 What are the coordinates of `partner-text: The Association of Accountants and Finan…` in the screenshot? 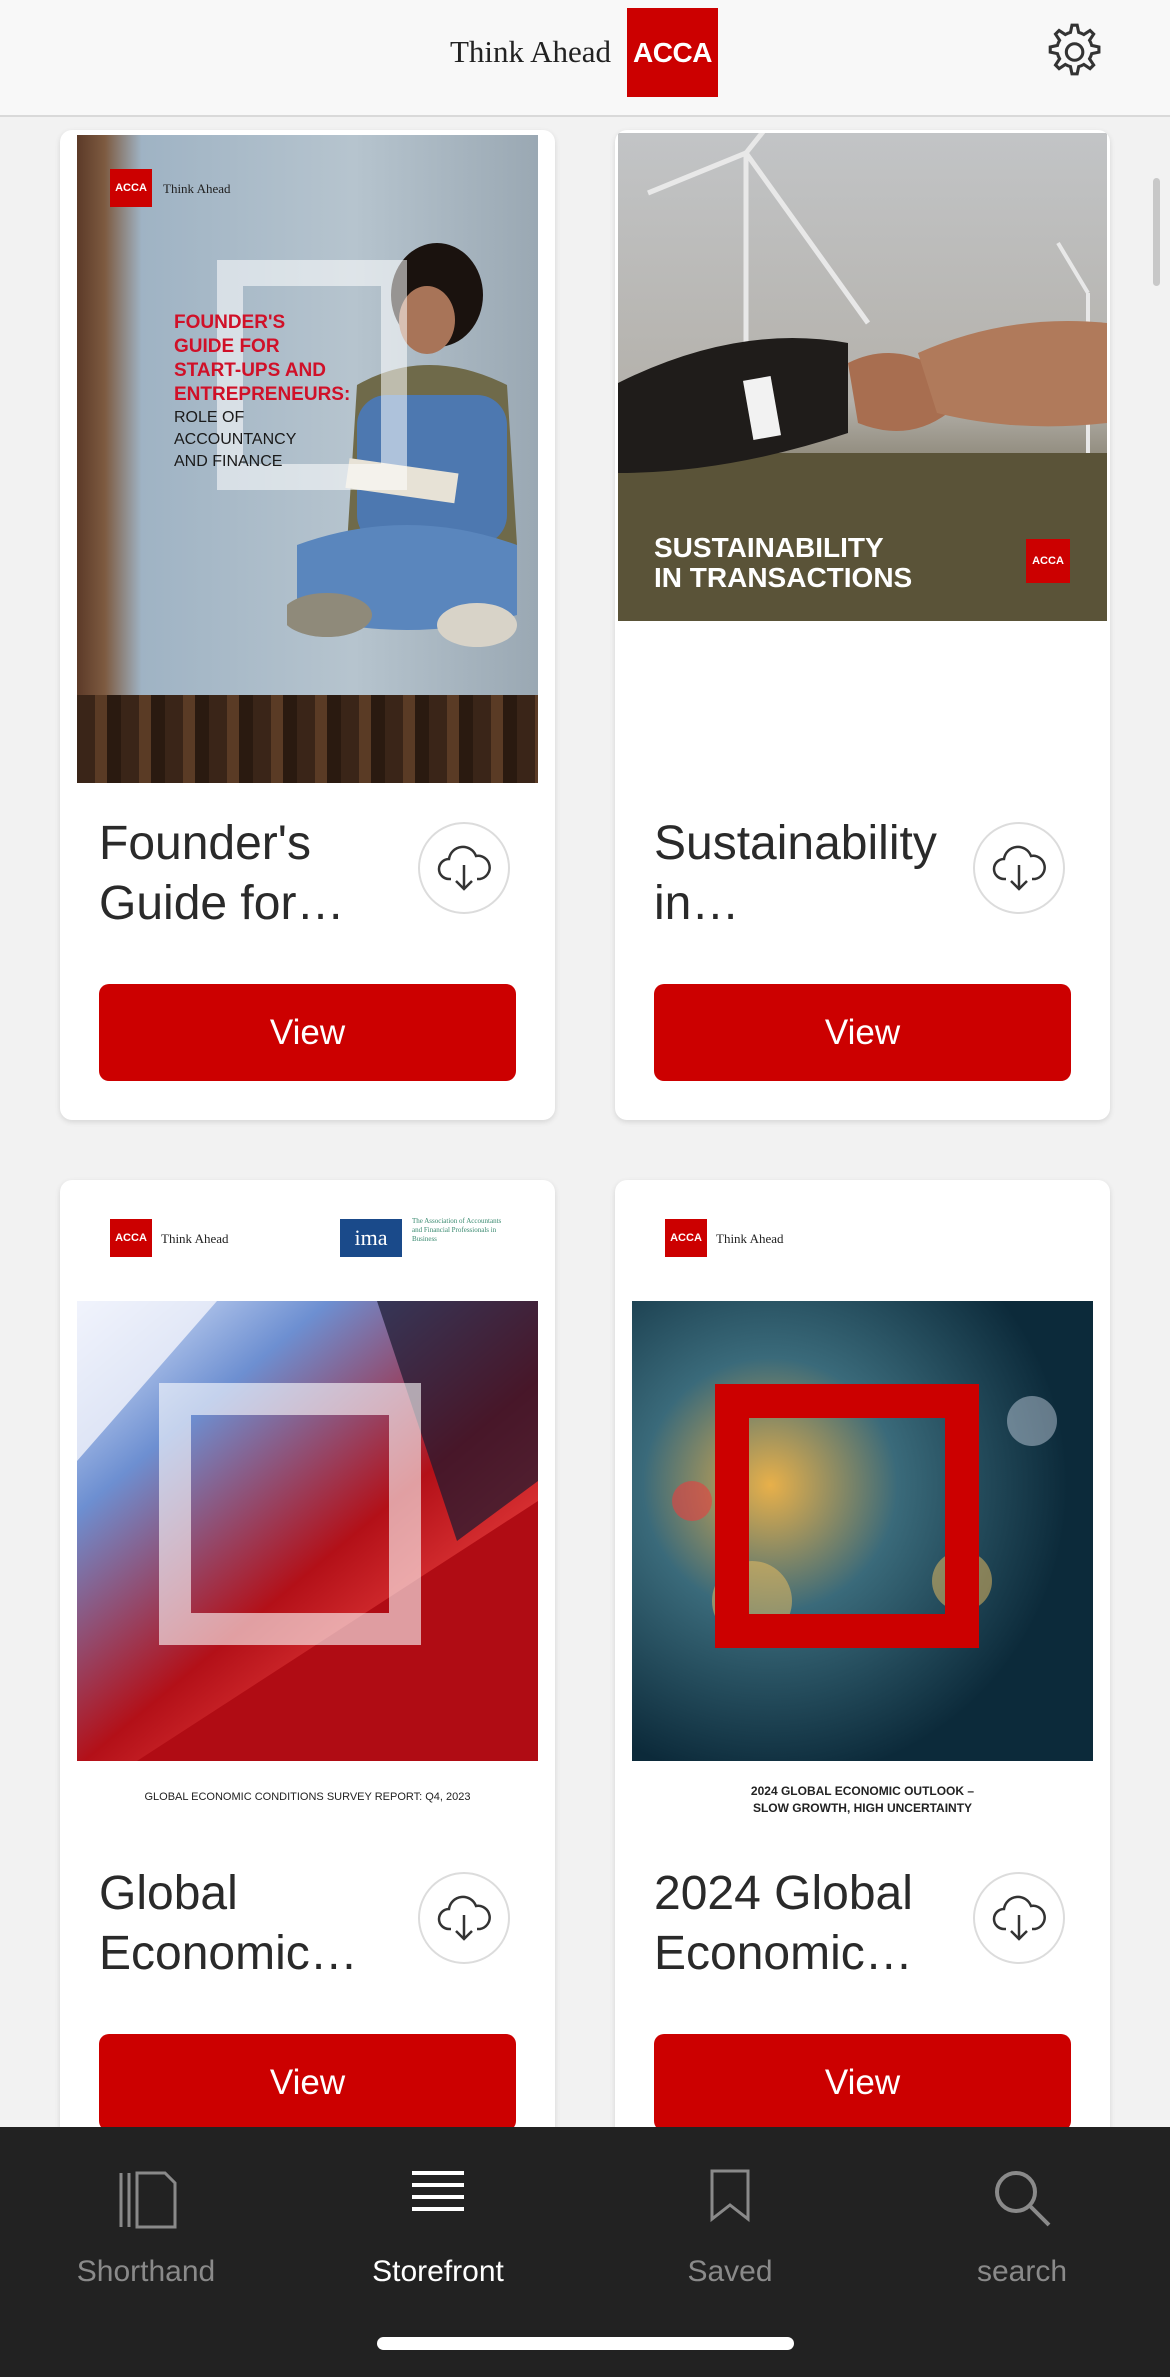 It's located at (457, 1230).